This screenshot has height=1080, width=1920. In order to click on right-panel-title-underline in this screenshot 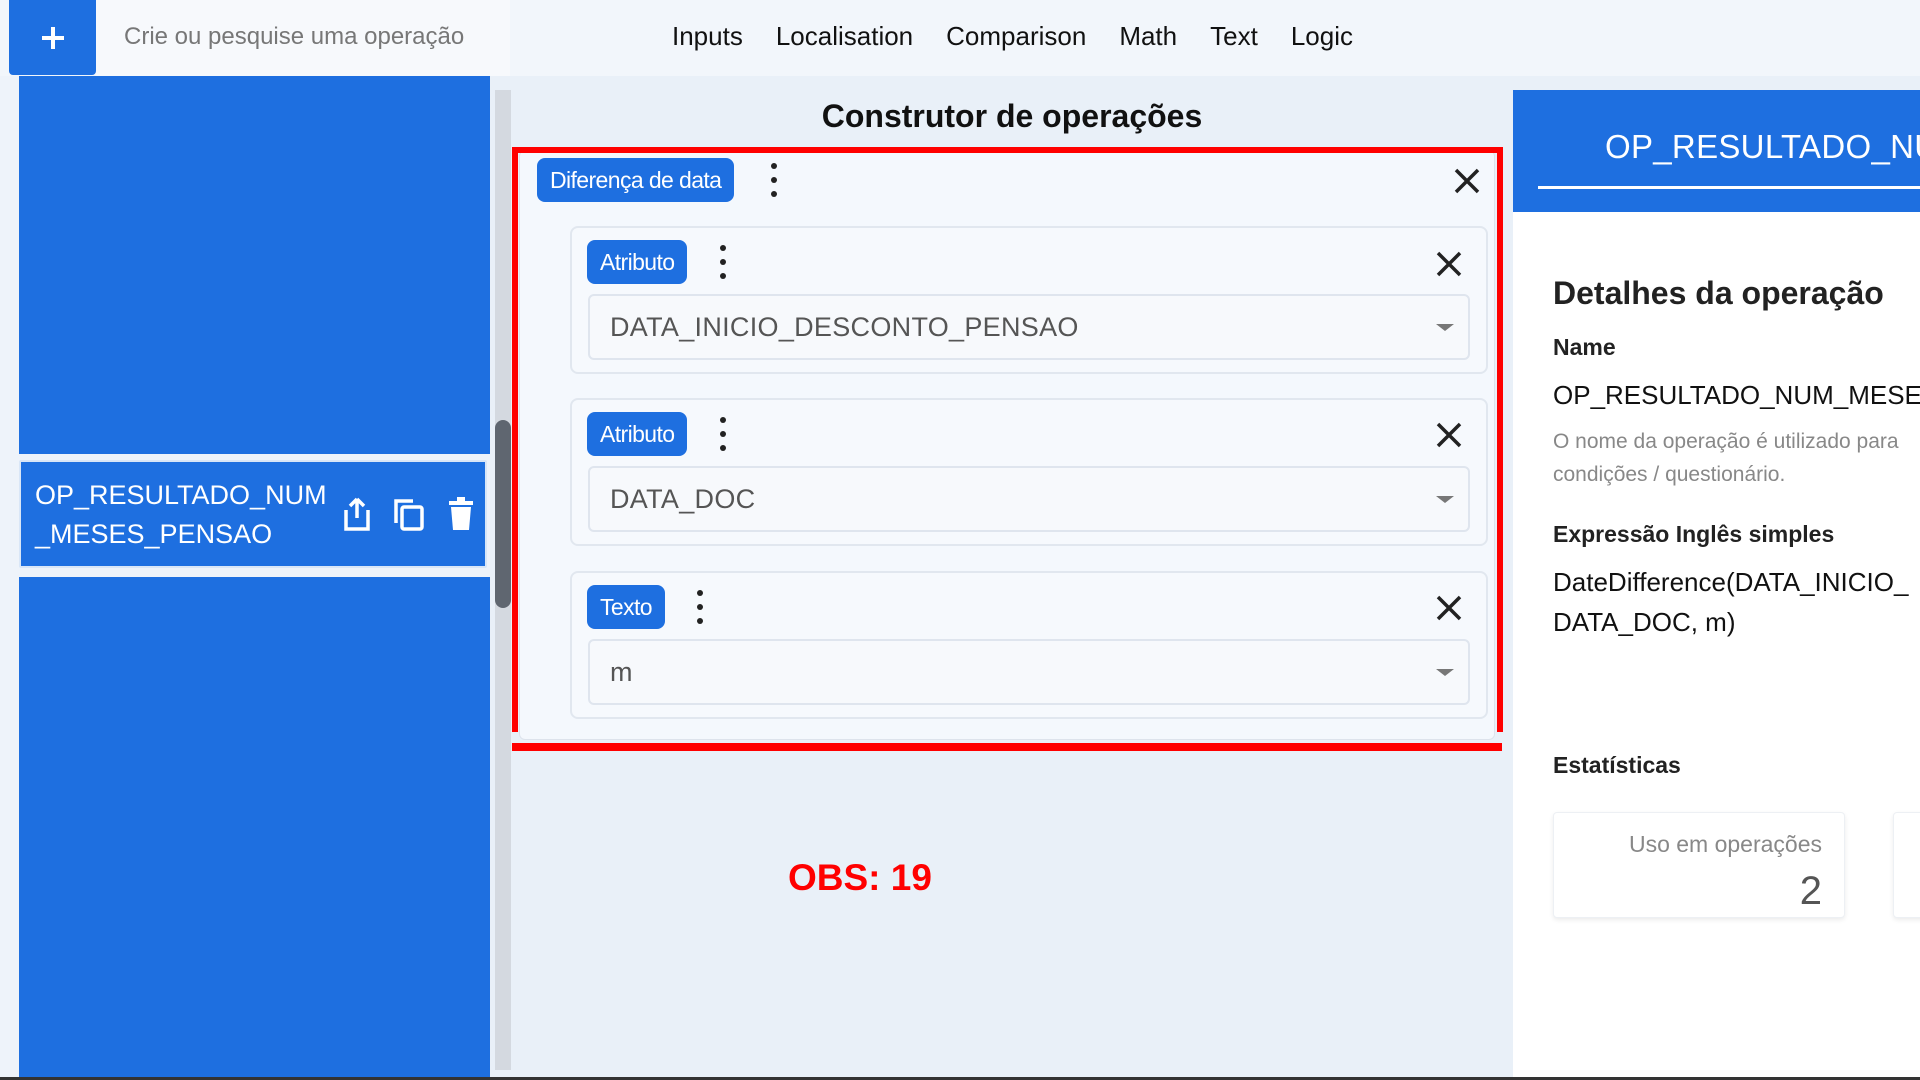, I will do `click(1729, 187)`.